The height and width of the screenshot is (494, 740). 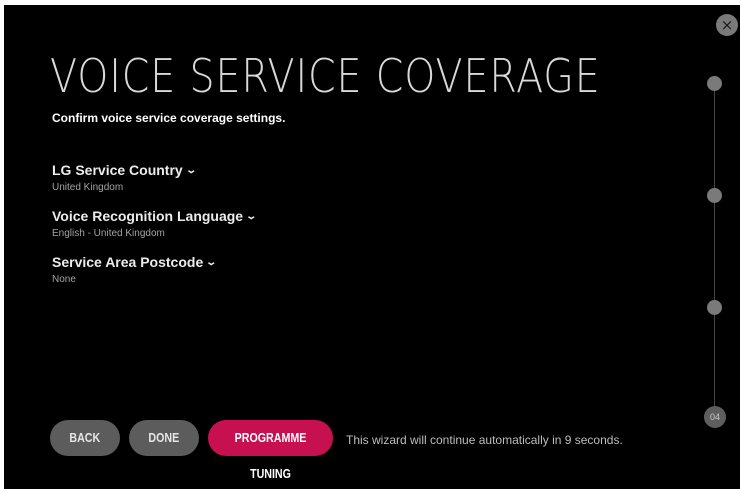 What do you see at coordinates (108, 233) in the screenshot?
I see `setting-value: English - United Kingdom` at bounding box center [108, 233].